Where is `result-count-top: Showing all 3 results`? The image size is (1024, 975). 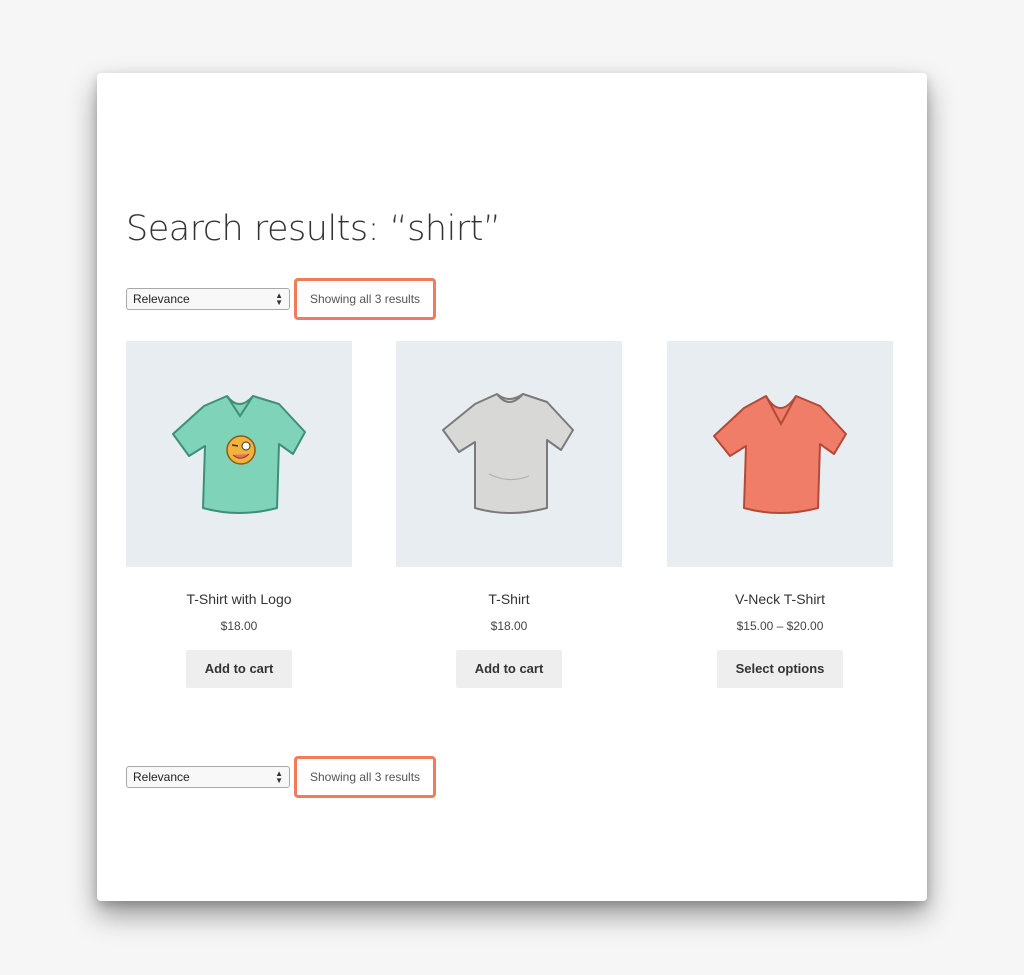
result-count-top: Showing all 3 results is located at coordinates (365, 299).